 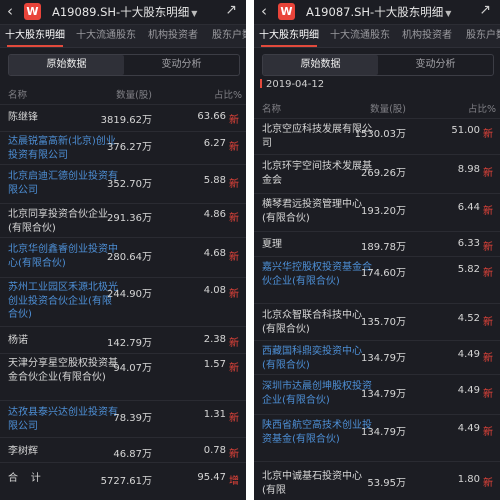 I want to click on shareholder-name: 天津分享星空股权投资基金合伙企业(有限合伙), so click(x=63, y=370).